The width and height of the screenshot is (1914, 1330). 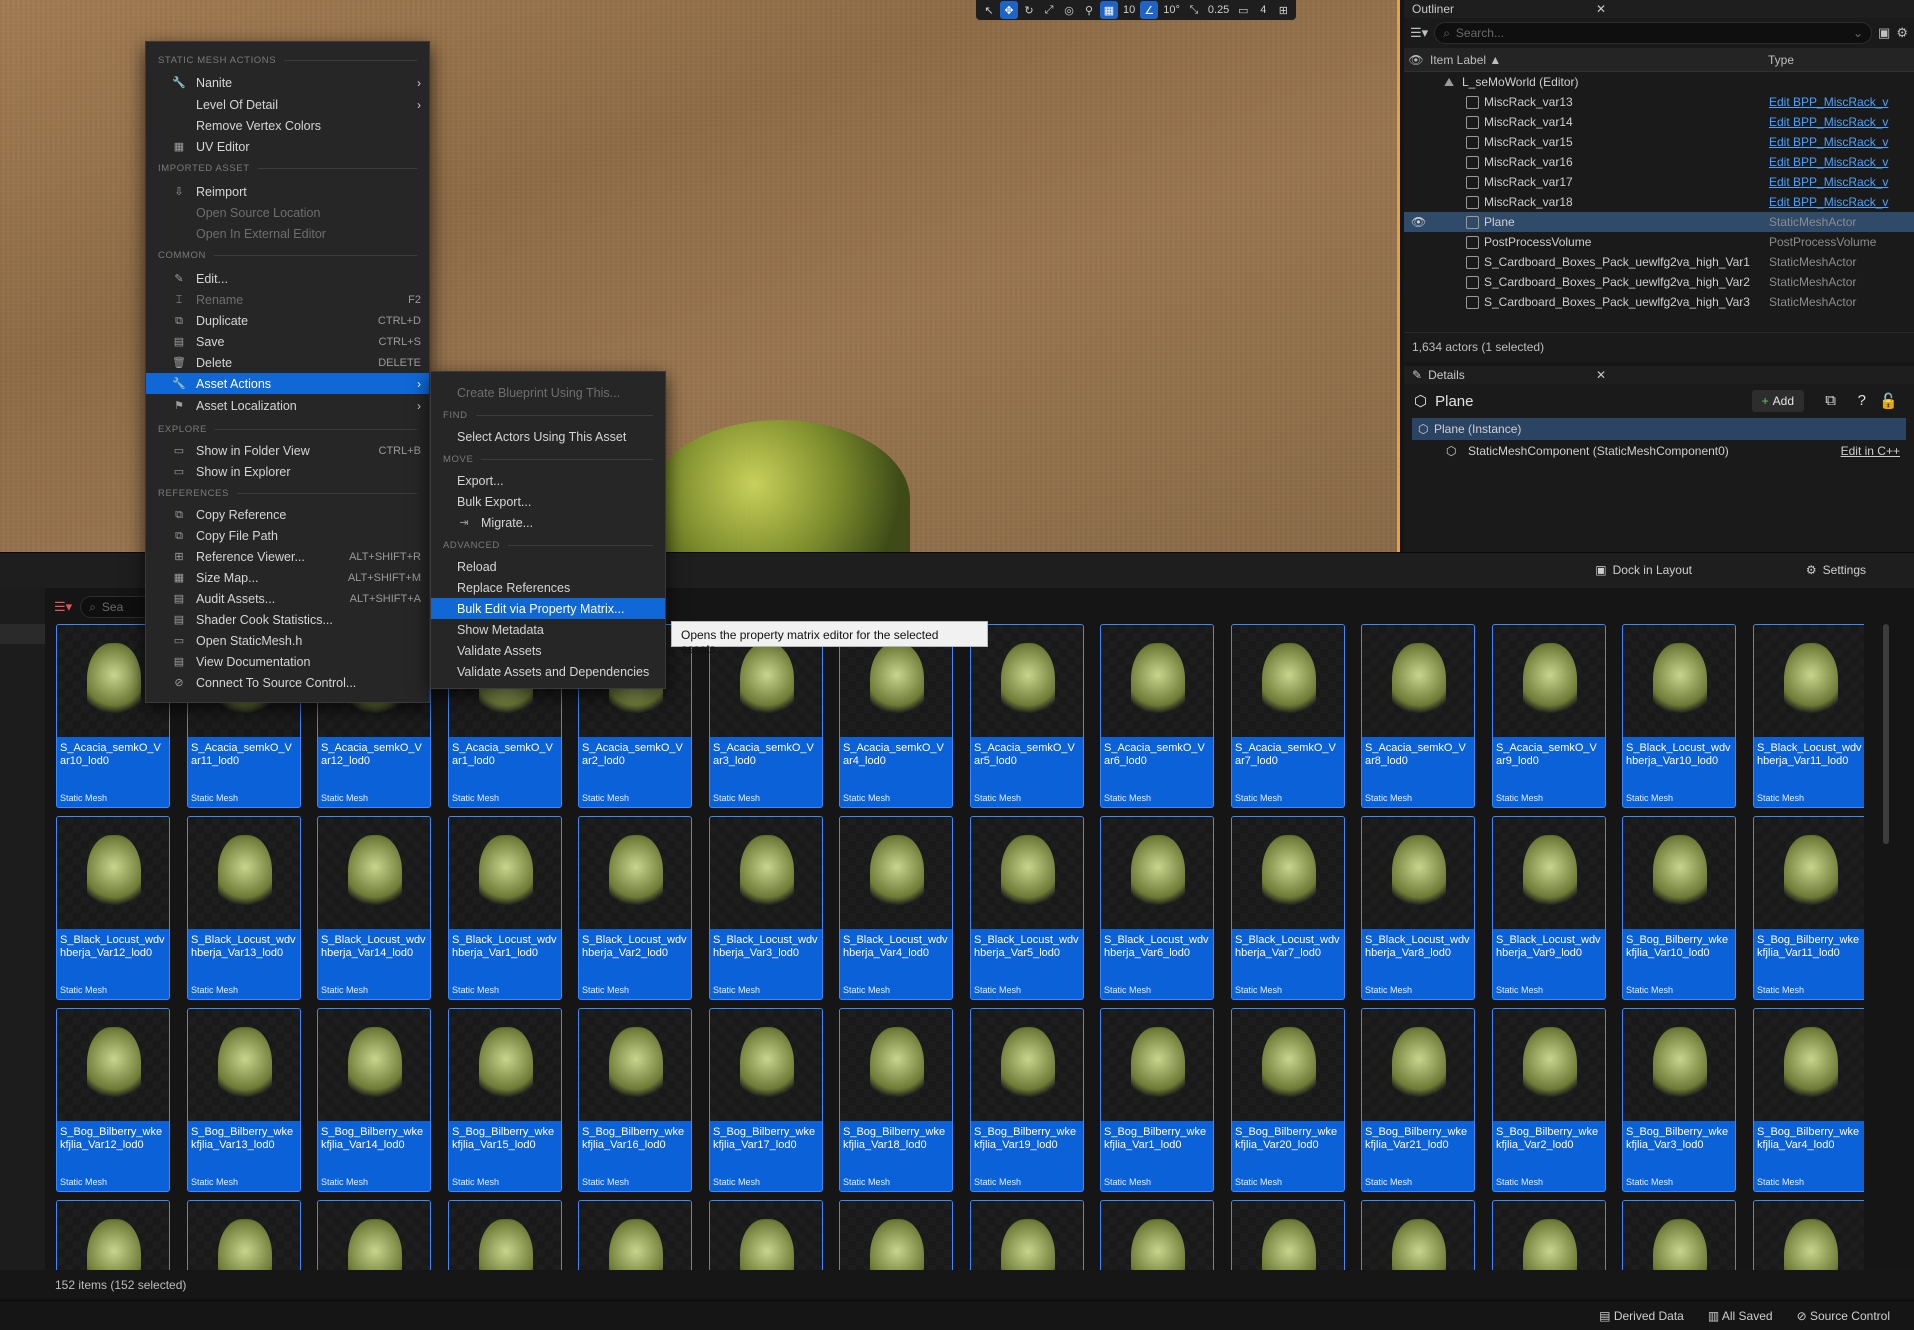 I want to click on scale-snap-value: 0.25, so click(x=1218, y=10).